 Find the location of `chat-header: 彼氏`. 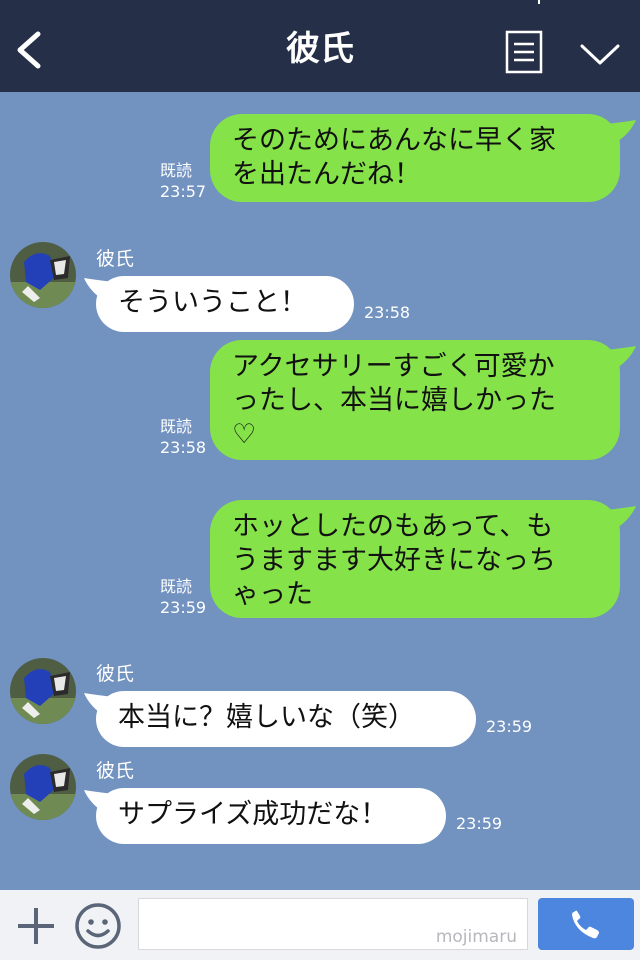

chat-header: 彼氏 is located at coordinates (320, 46).